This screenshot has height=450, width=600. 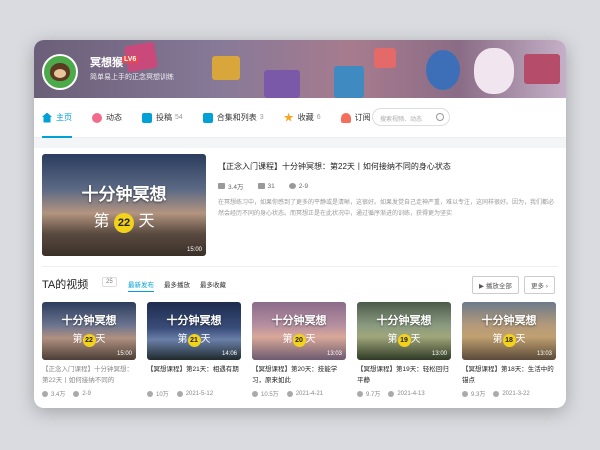 I want to click on video-thumbnail: 十分钟冥想 第 21 天 14:06, so click(x=194, y=331).